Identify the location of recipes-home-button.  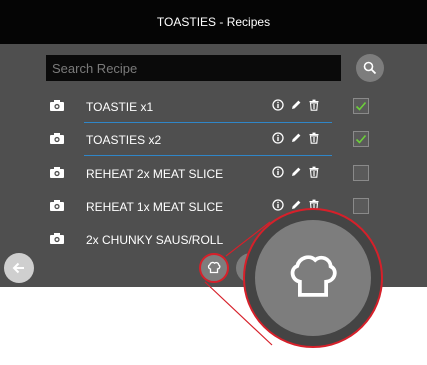
(214, 268).